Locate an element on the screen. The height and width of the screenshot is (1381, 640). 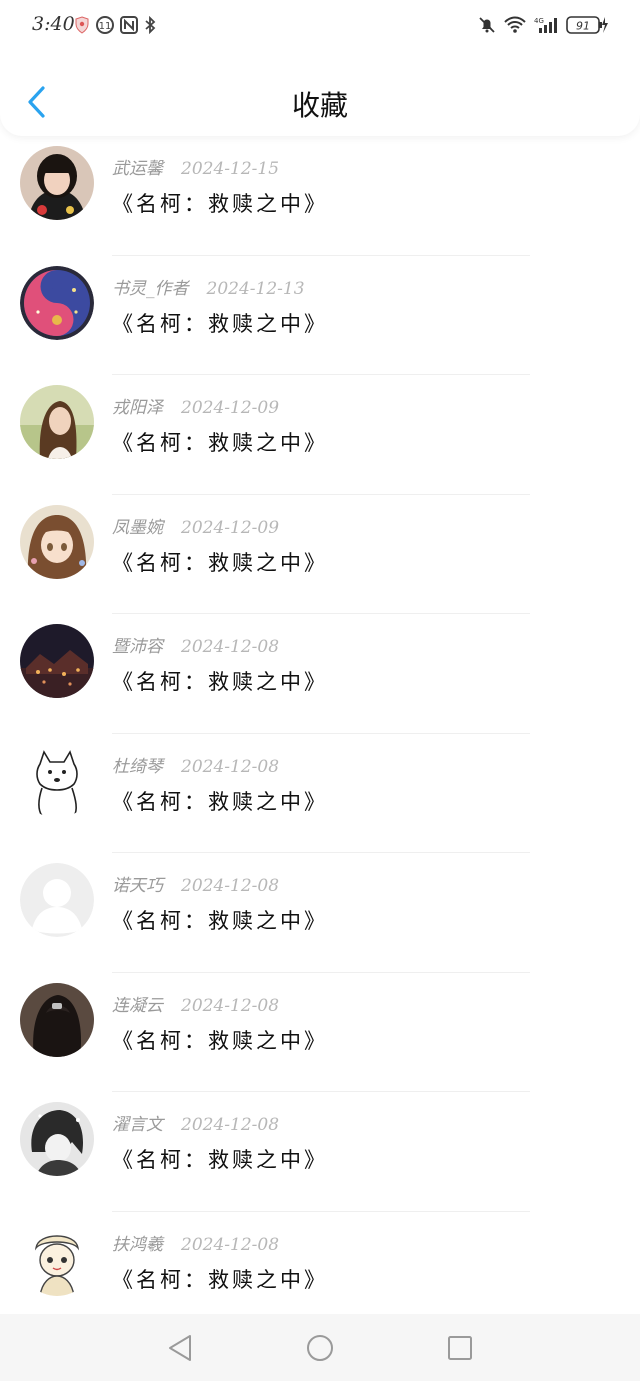
status-right-icons: 4G 91 is located at coordinates (543, 25).